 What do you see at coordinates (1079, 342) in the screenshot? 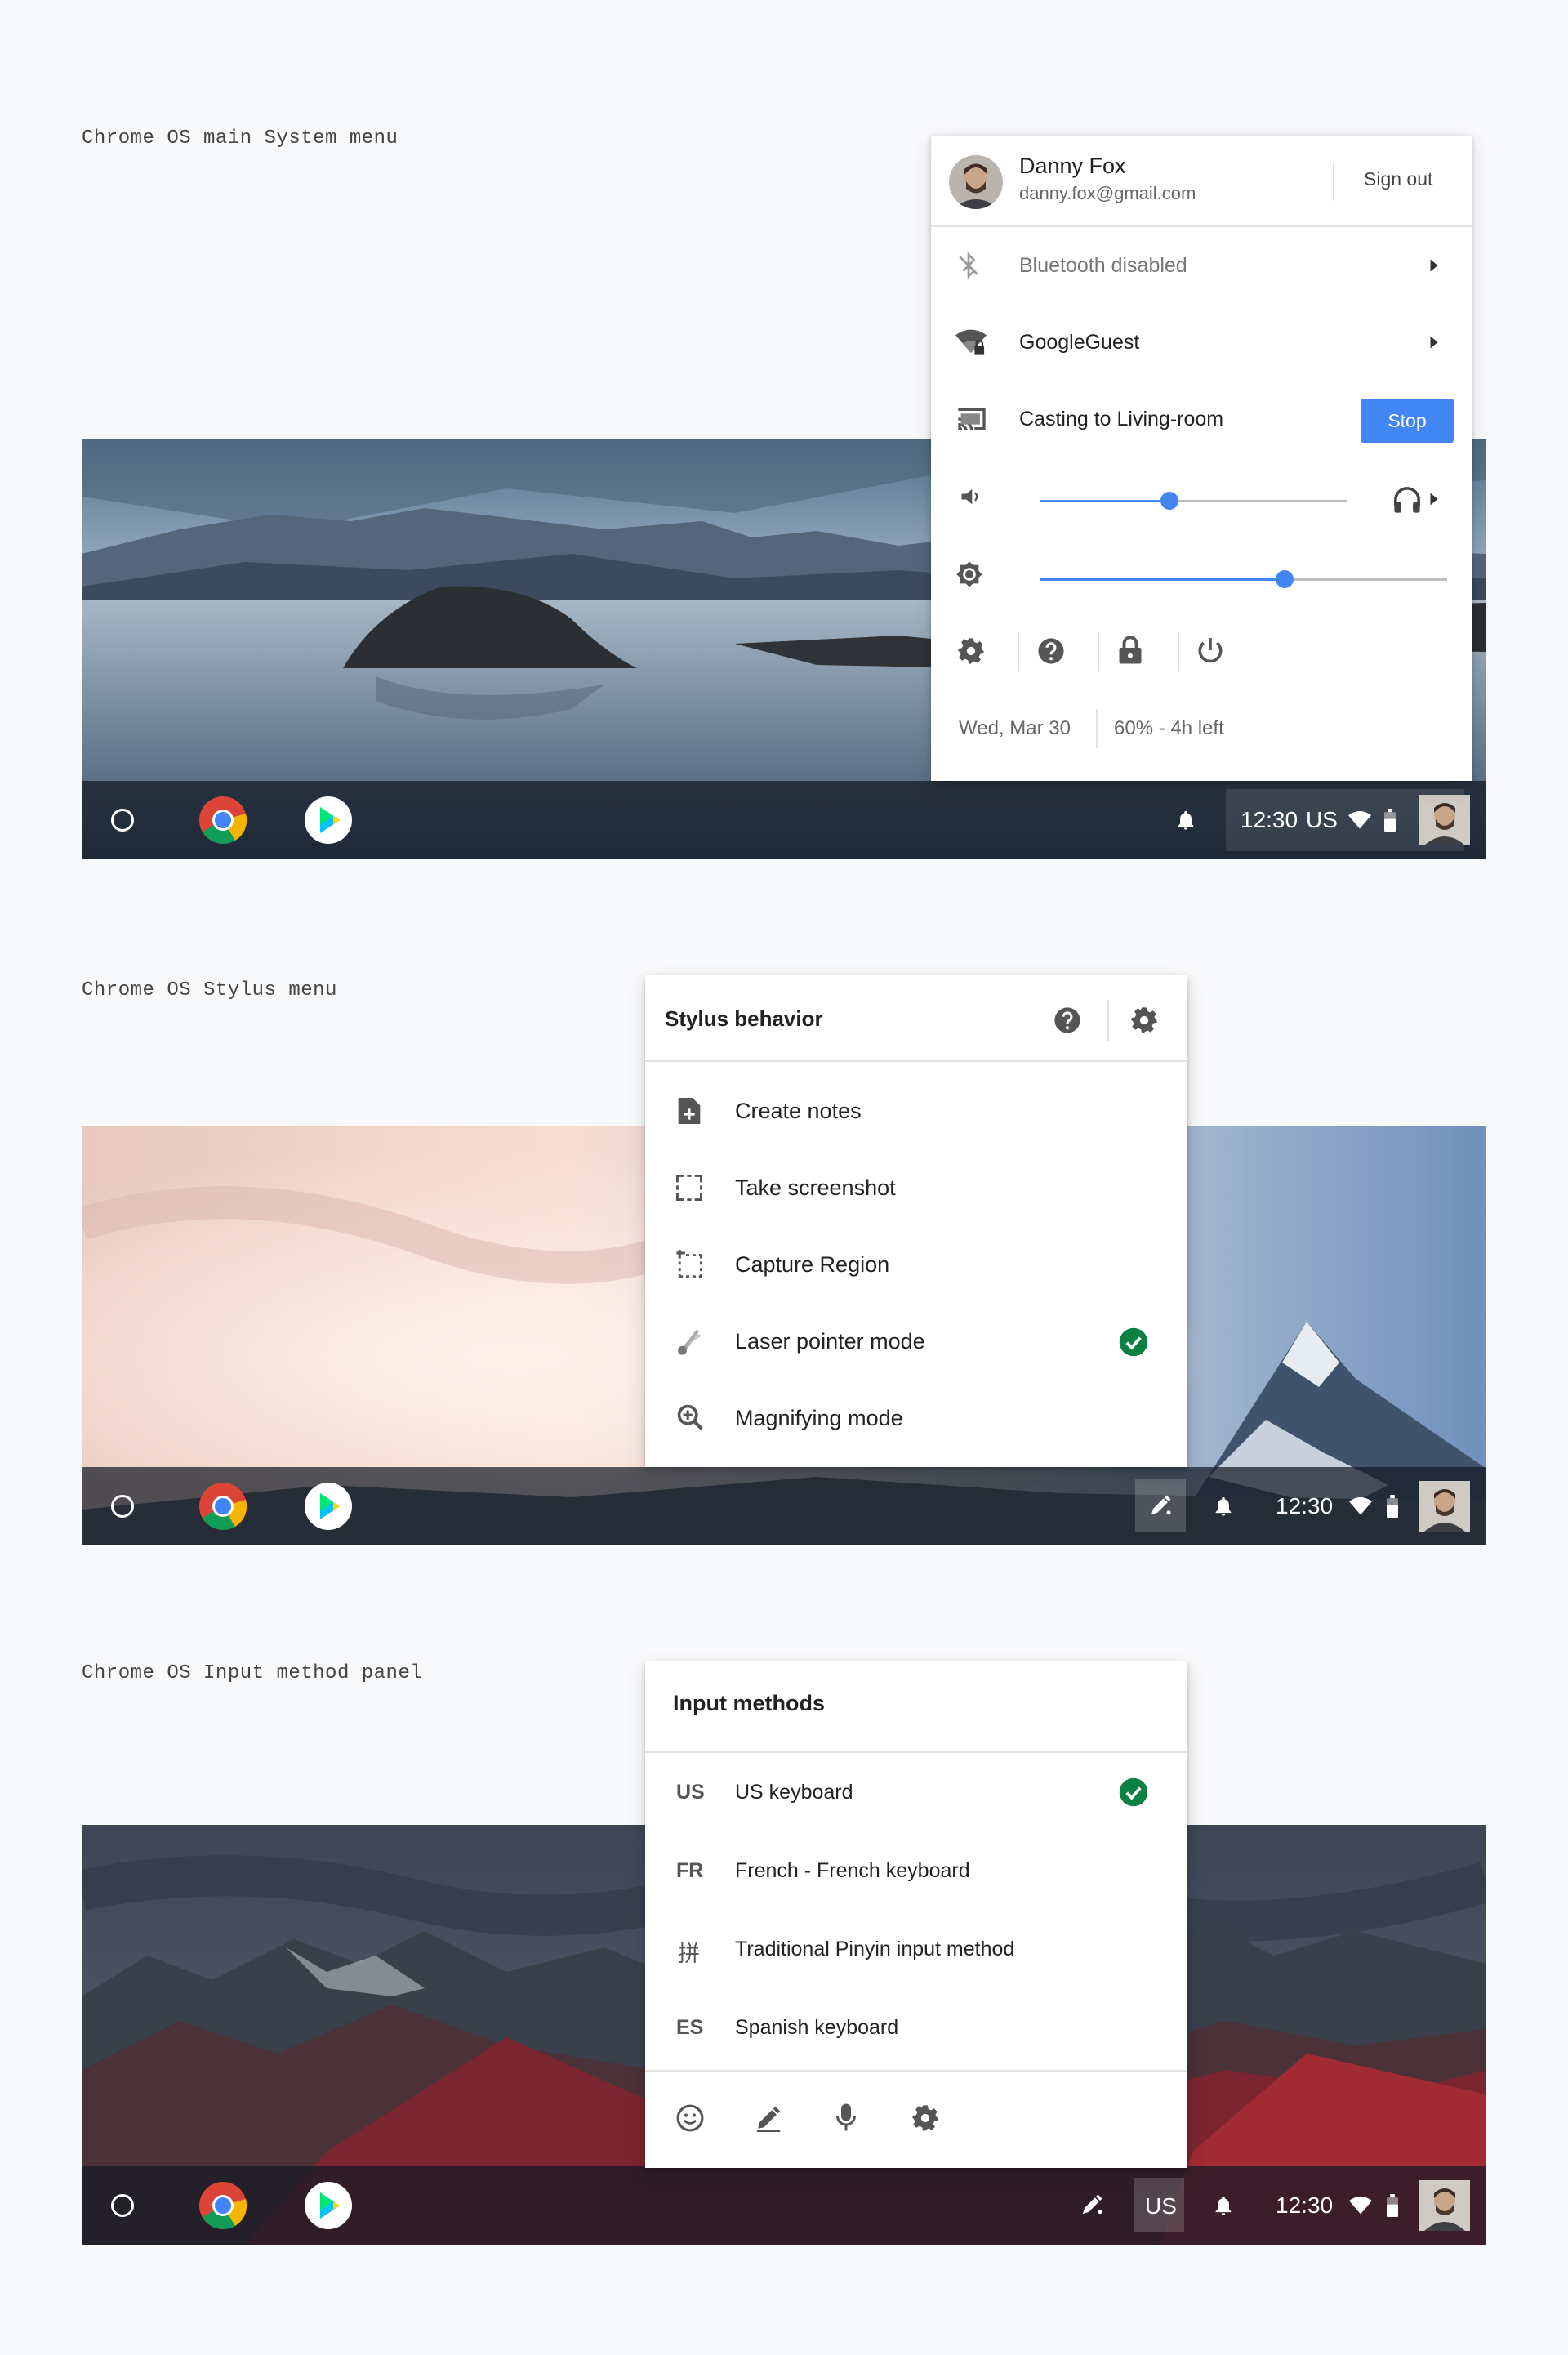
I see `network-label: GoogleGuest` at bounding box center [1079, 342].